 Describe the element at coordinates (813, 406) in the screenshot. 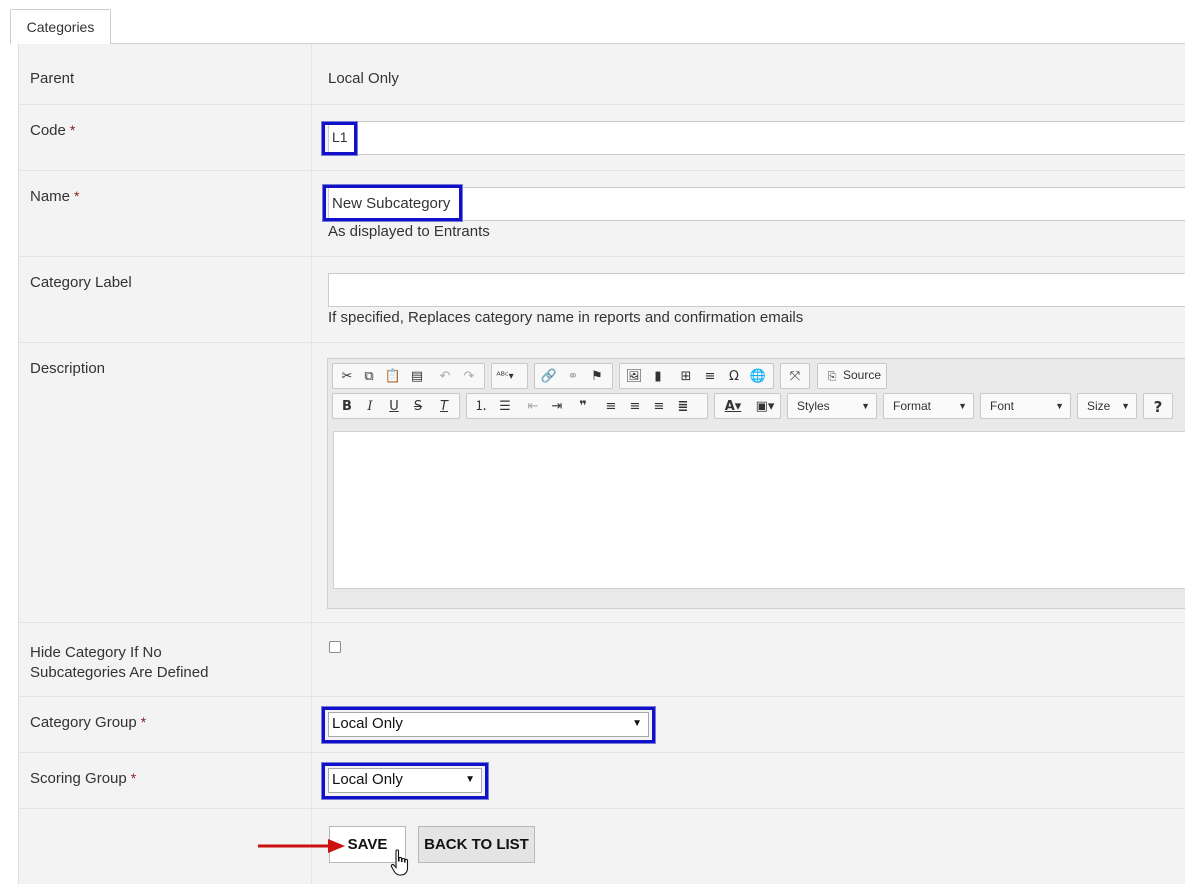

I see `styles-combo-label: Styles` at that location.